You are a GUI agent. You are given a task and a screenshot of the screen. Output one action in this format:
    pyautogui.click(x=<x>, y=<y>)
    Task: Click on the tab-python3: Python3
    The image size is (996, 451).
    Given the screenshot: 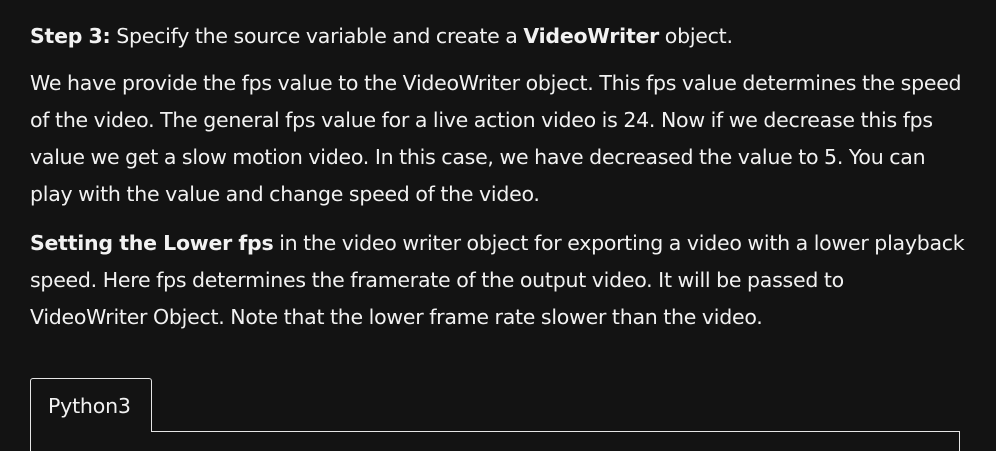 What is the action you would take?
    pyautogui.click(x=91, y=405)
    